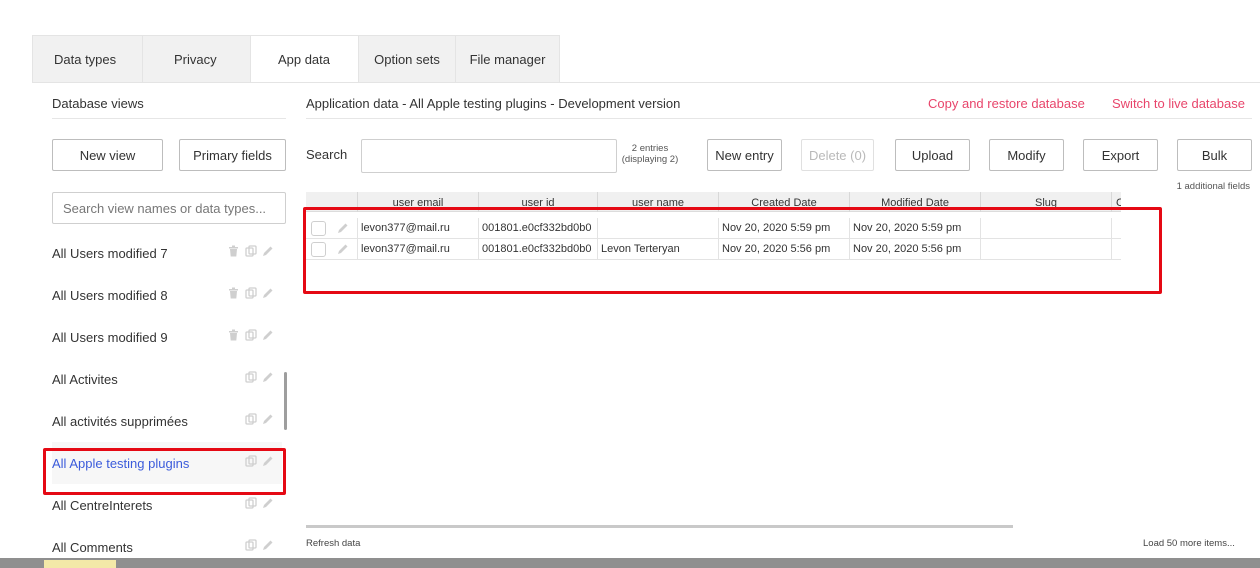 The image size is (1260, 568). Describe the element at coordinates (92, 547) in the screenshot. I see `sidebar-view-label: All Comments` at that location.